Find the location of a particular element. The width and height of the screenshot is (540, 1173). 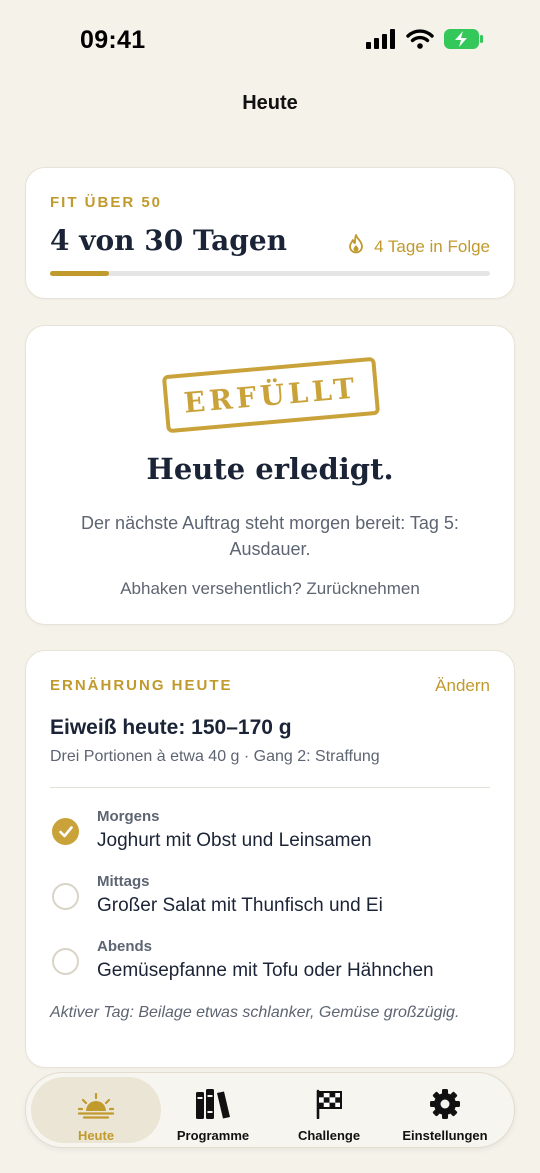

meal-text: Großer Salat mit Thunfisch und Ei is located at coordinates (240, 905).